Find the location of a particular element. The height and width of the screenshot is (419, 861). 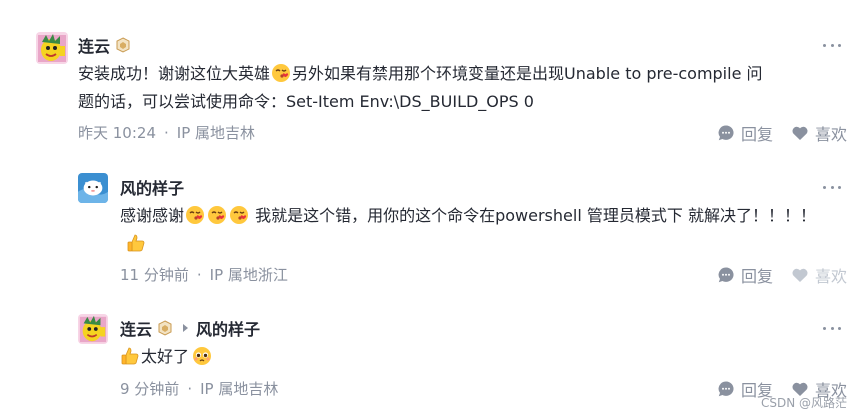

comment-meta: 昨天 10:24 · IP 属地吉林 is located at coordinates (166, 132).